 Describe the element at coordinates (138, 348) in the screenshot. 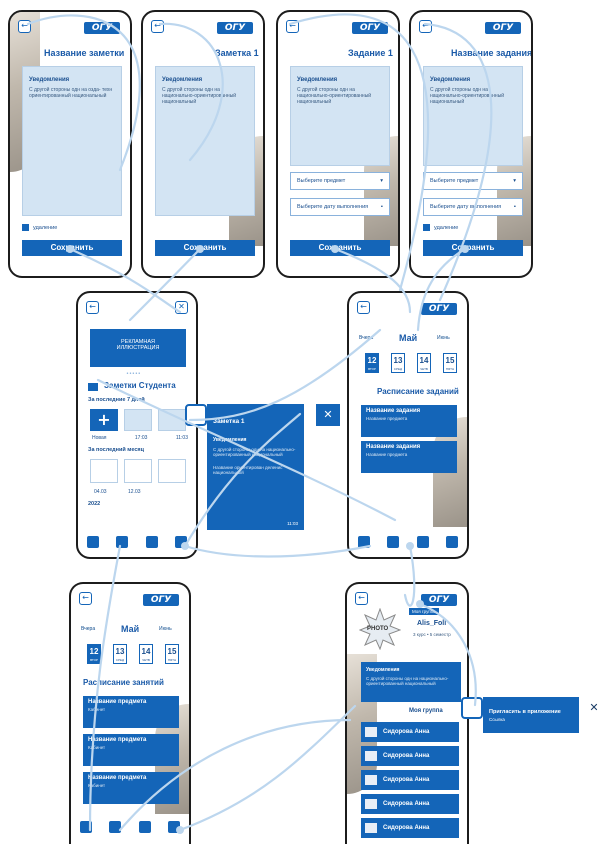

I see `ad-banner: РЕКЛАМНАЯ ИЛЛЮСТРАЦИЯ` at that location.